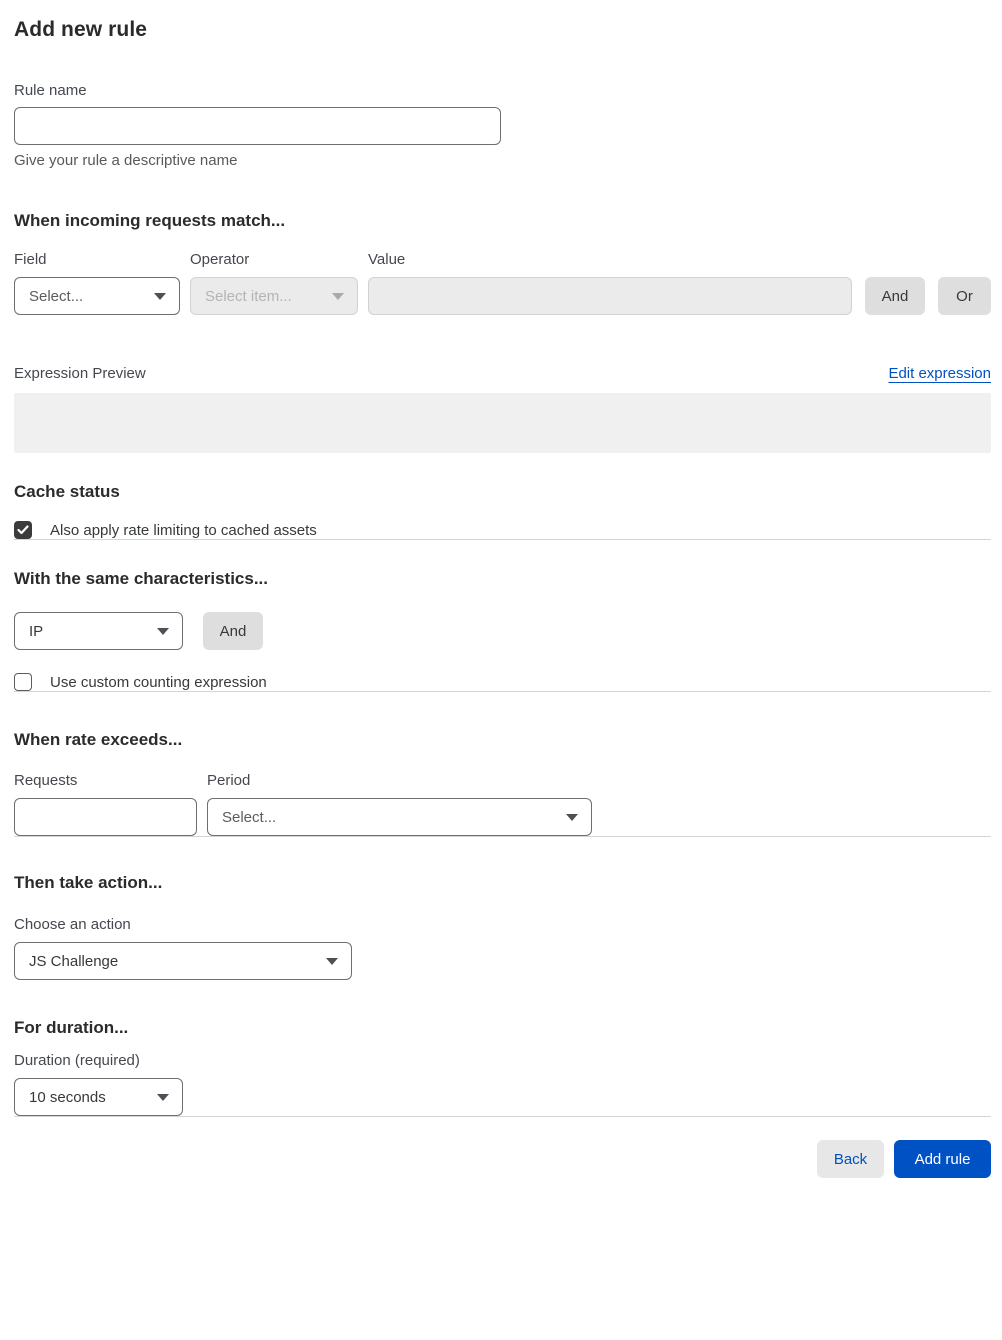  Describe the element at coordinates (183, 961) in the screenshot. I see `action-select: JS Challenge` at that location.